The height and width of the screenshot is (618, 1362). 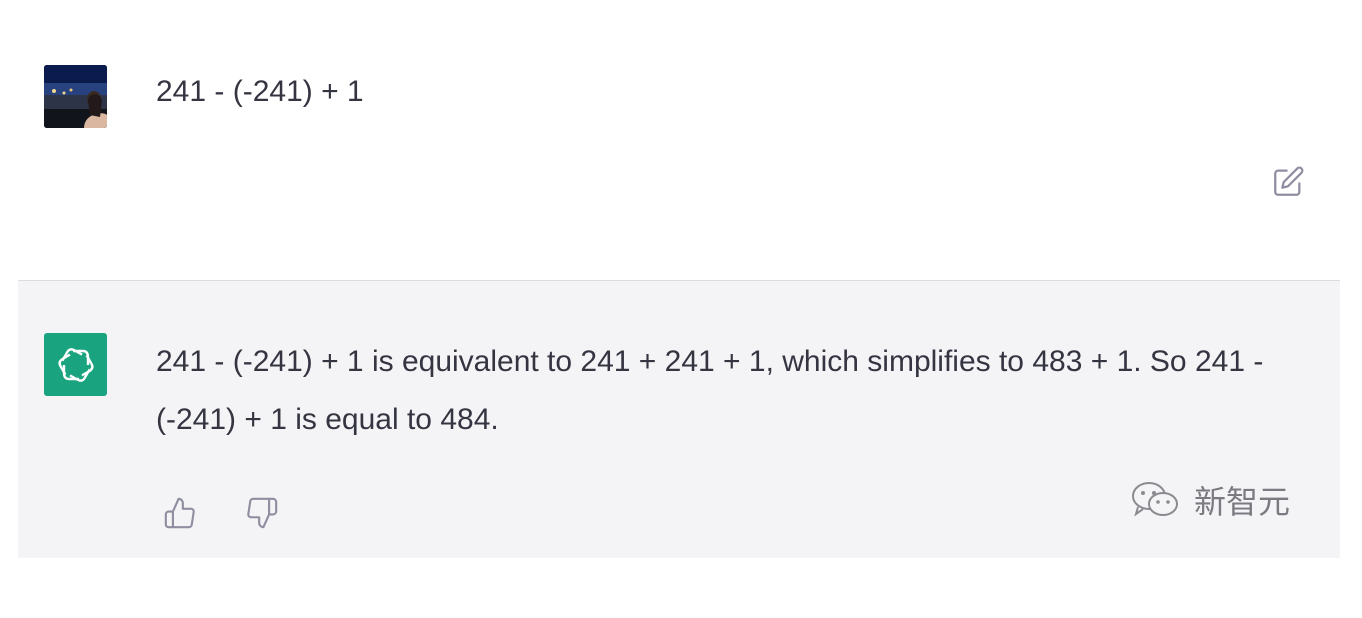 I want to click on thumbs-up-icon, so click(x=179, y=513).